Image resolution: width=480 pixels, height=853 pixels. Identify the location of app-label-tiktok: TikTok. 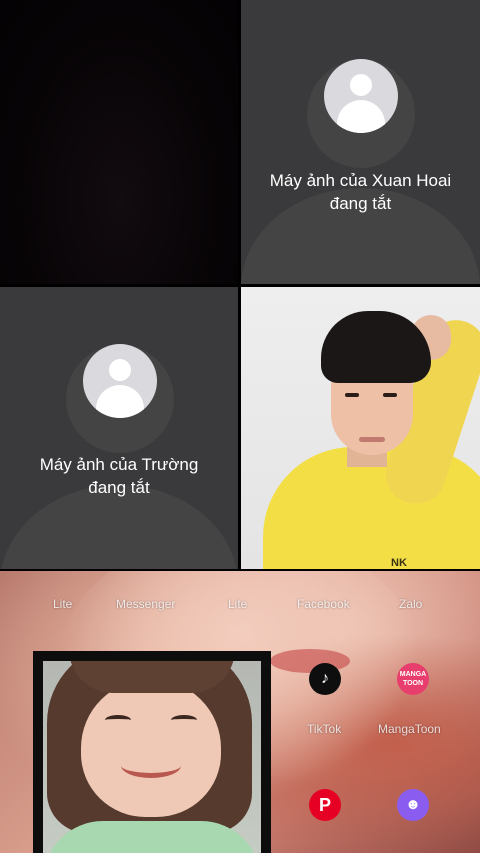
(324, 729).